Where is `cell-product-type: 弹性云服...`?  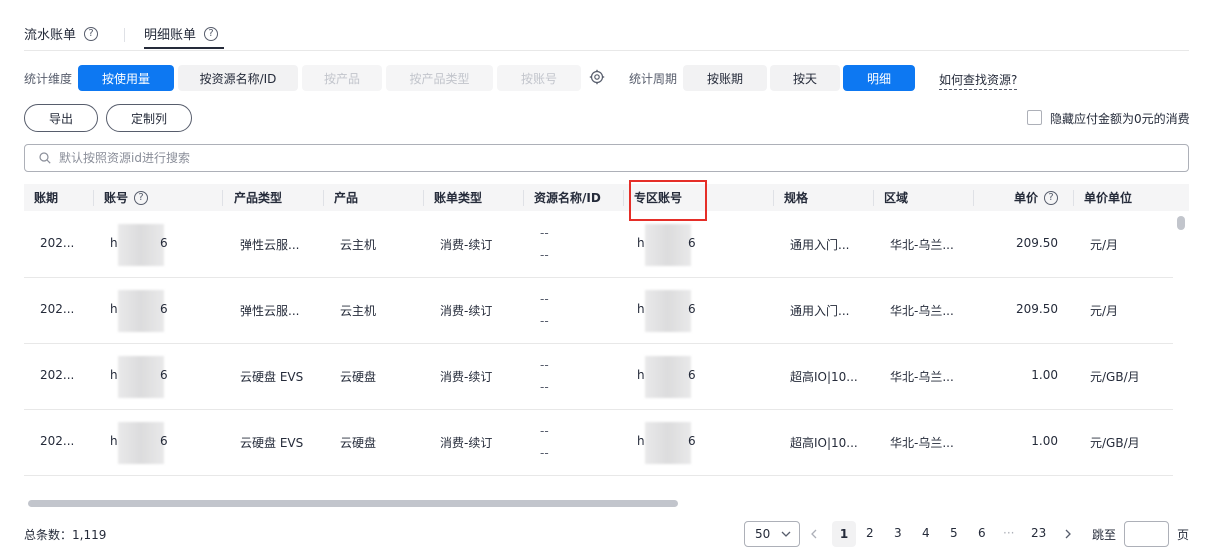 cell-product-type: 弹性云服... is located at coordinates (270, 311).